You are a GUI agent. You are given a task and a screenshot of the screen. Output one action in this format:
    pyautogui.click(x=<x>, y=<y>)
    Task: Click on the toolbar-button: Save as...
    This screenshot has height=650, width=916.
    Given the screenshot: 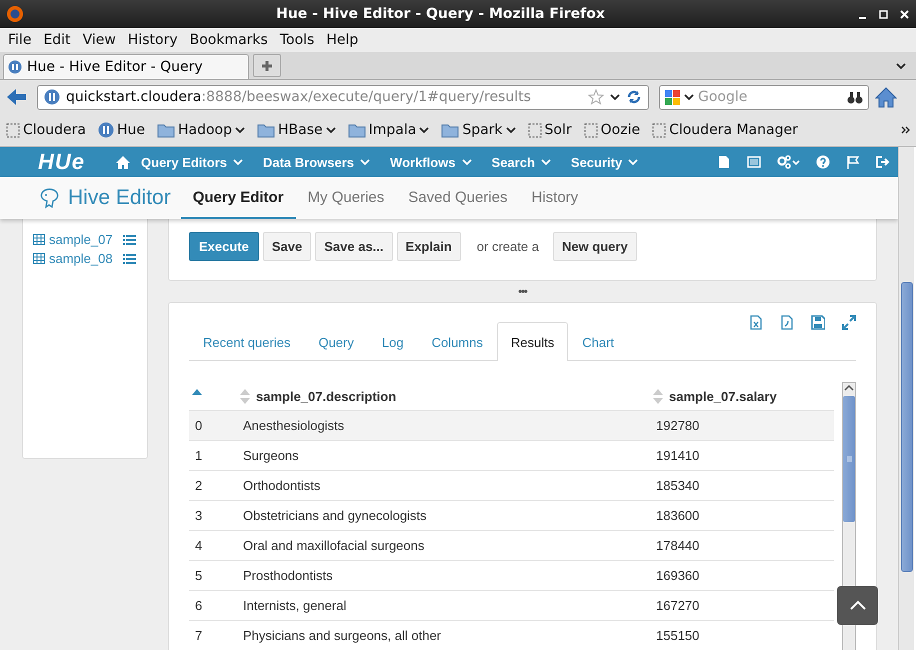 What is the action you would take?
    pyautogui.click(x=354, y=246)
    